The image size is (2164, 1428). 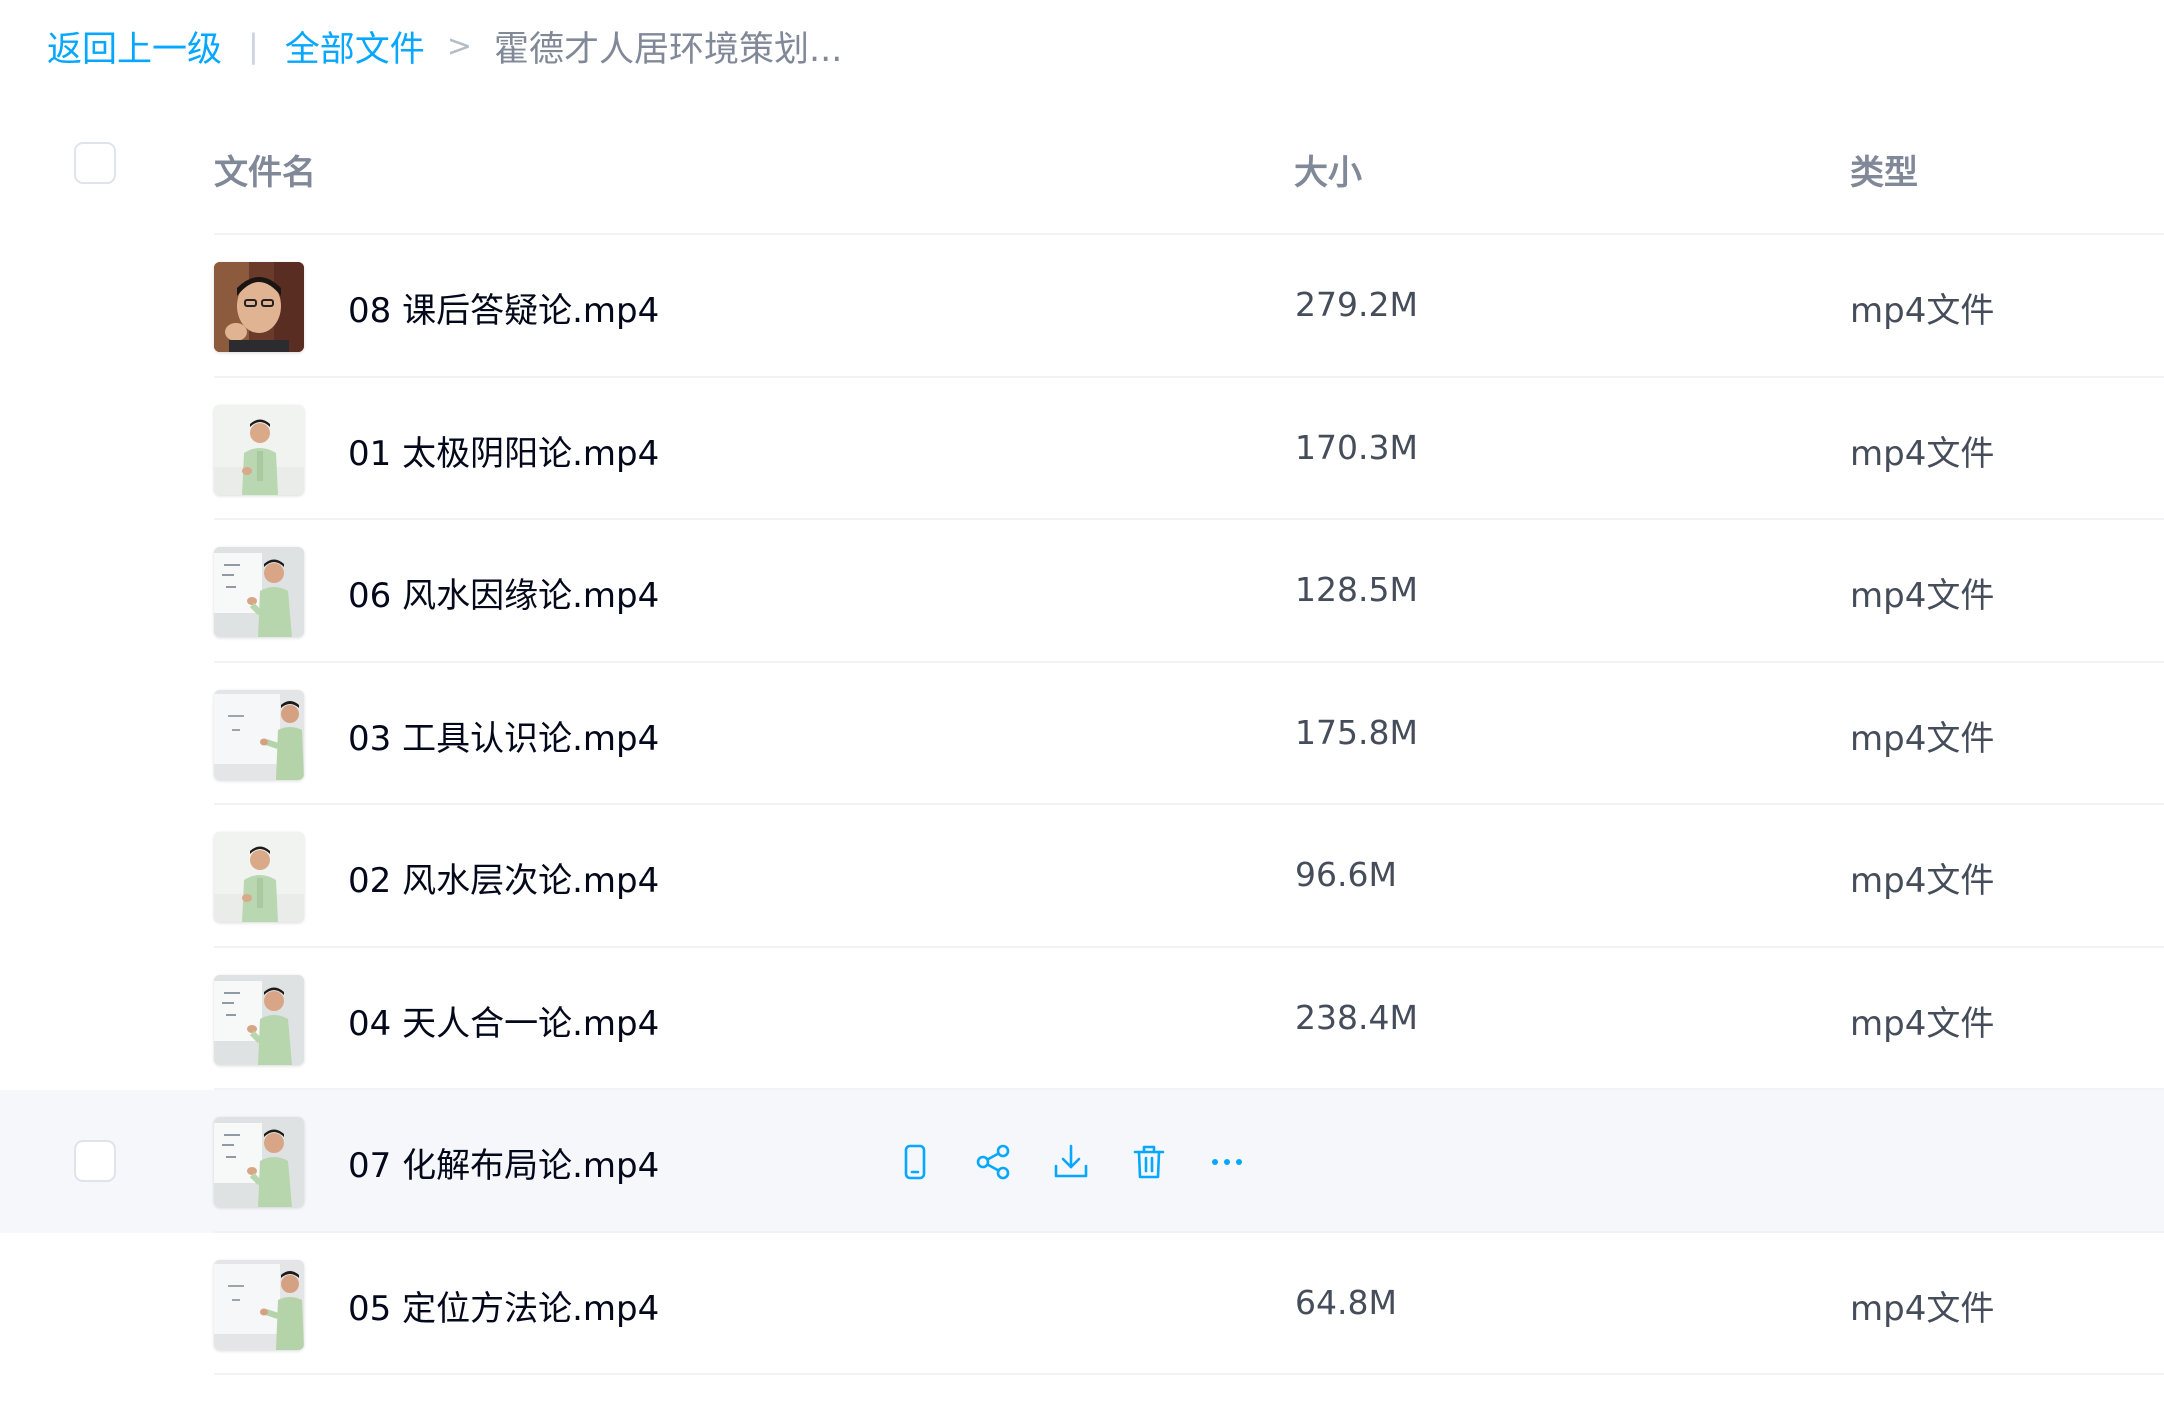 I want to click on delete-icon, so click(x=1149, y=1162).